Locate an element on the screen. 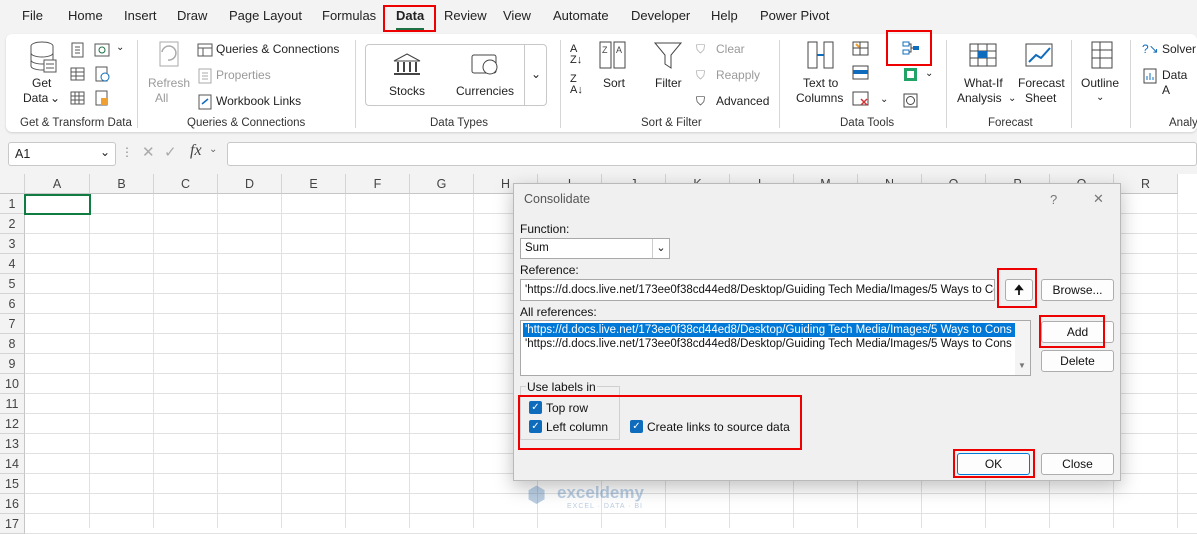 Image resolution: width=1197 pixels, height=534 pixels. menu-draw: Draw is located at coordinates (192, 15).